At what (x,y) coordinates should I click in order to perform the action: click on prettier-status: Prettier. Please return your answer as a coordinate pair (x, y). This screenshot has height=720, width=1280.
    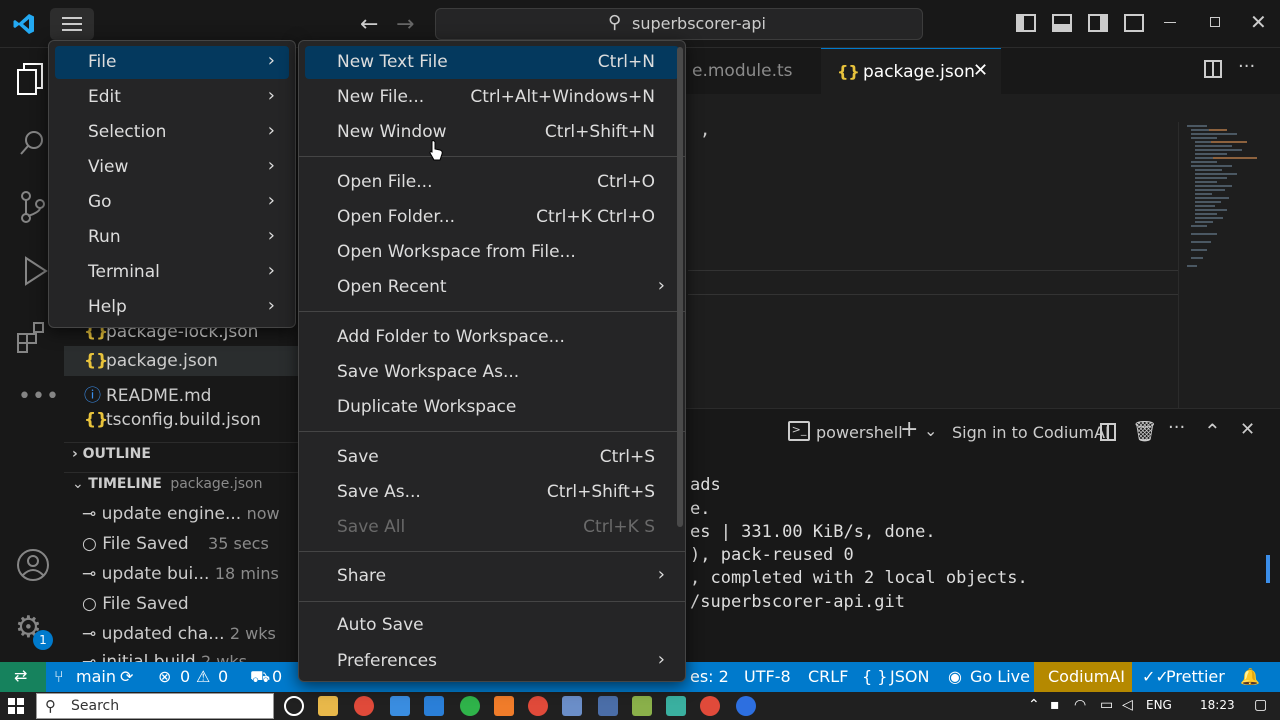
    Looking at the image, I should click on (1195, 676).